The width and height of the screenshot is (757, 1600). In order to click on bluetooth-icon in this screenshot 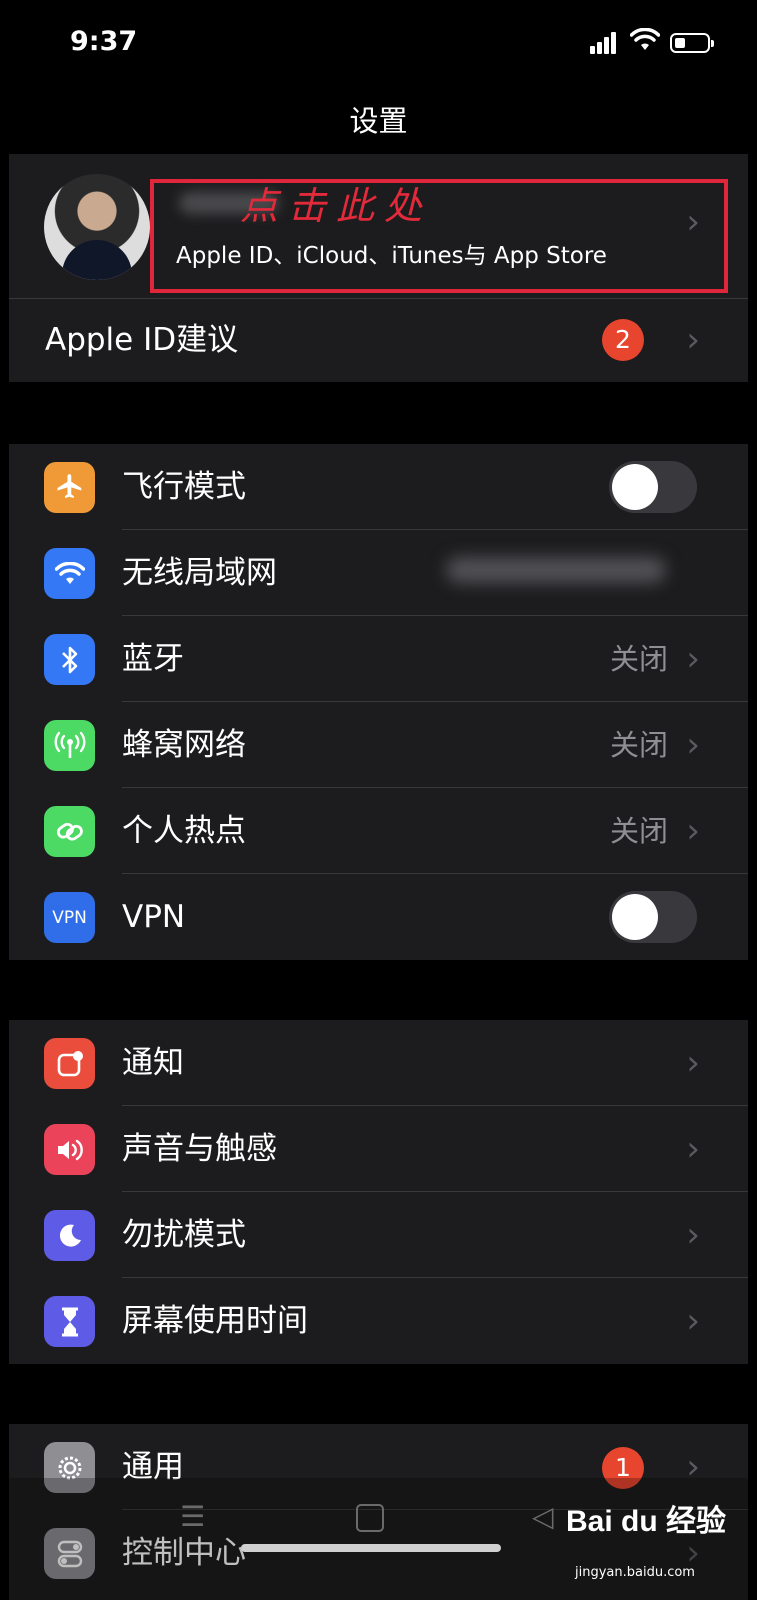, I will do `click(69, 659)`.